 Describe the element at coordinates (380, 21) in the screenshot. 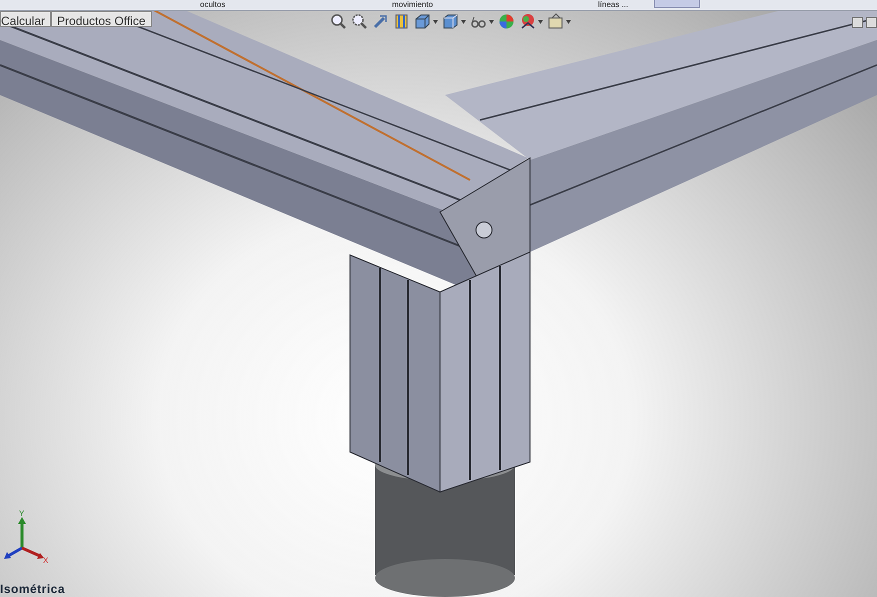

I see `previous-view-icon` at that location.